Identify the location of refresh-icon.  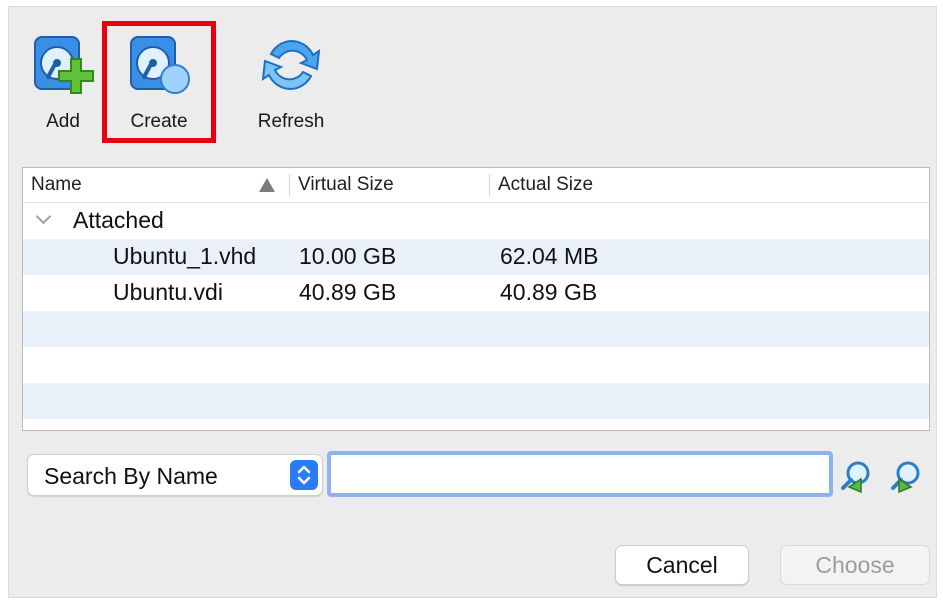
(291, 65).